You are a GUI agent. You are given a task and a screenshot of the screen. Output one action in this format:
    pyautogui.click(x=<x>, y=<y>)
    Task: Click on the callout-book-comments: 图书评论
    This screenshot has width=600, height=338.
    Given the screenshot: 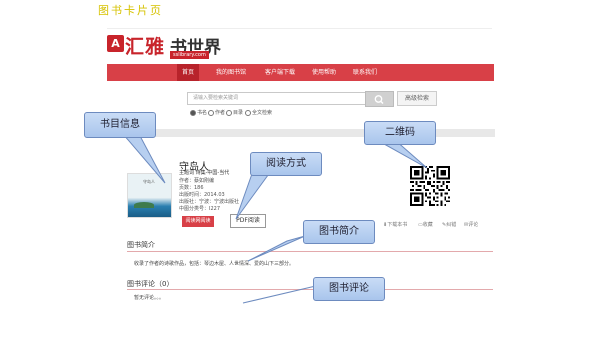 What is the action you would take?
    pyautogui.click(x=349, y=289)
    